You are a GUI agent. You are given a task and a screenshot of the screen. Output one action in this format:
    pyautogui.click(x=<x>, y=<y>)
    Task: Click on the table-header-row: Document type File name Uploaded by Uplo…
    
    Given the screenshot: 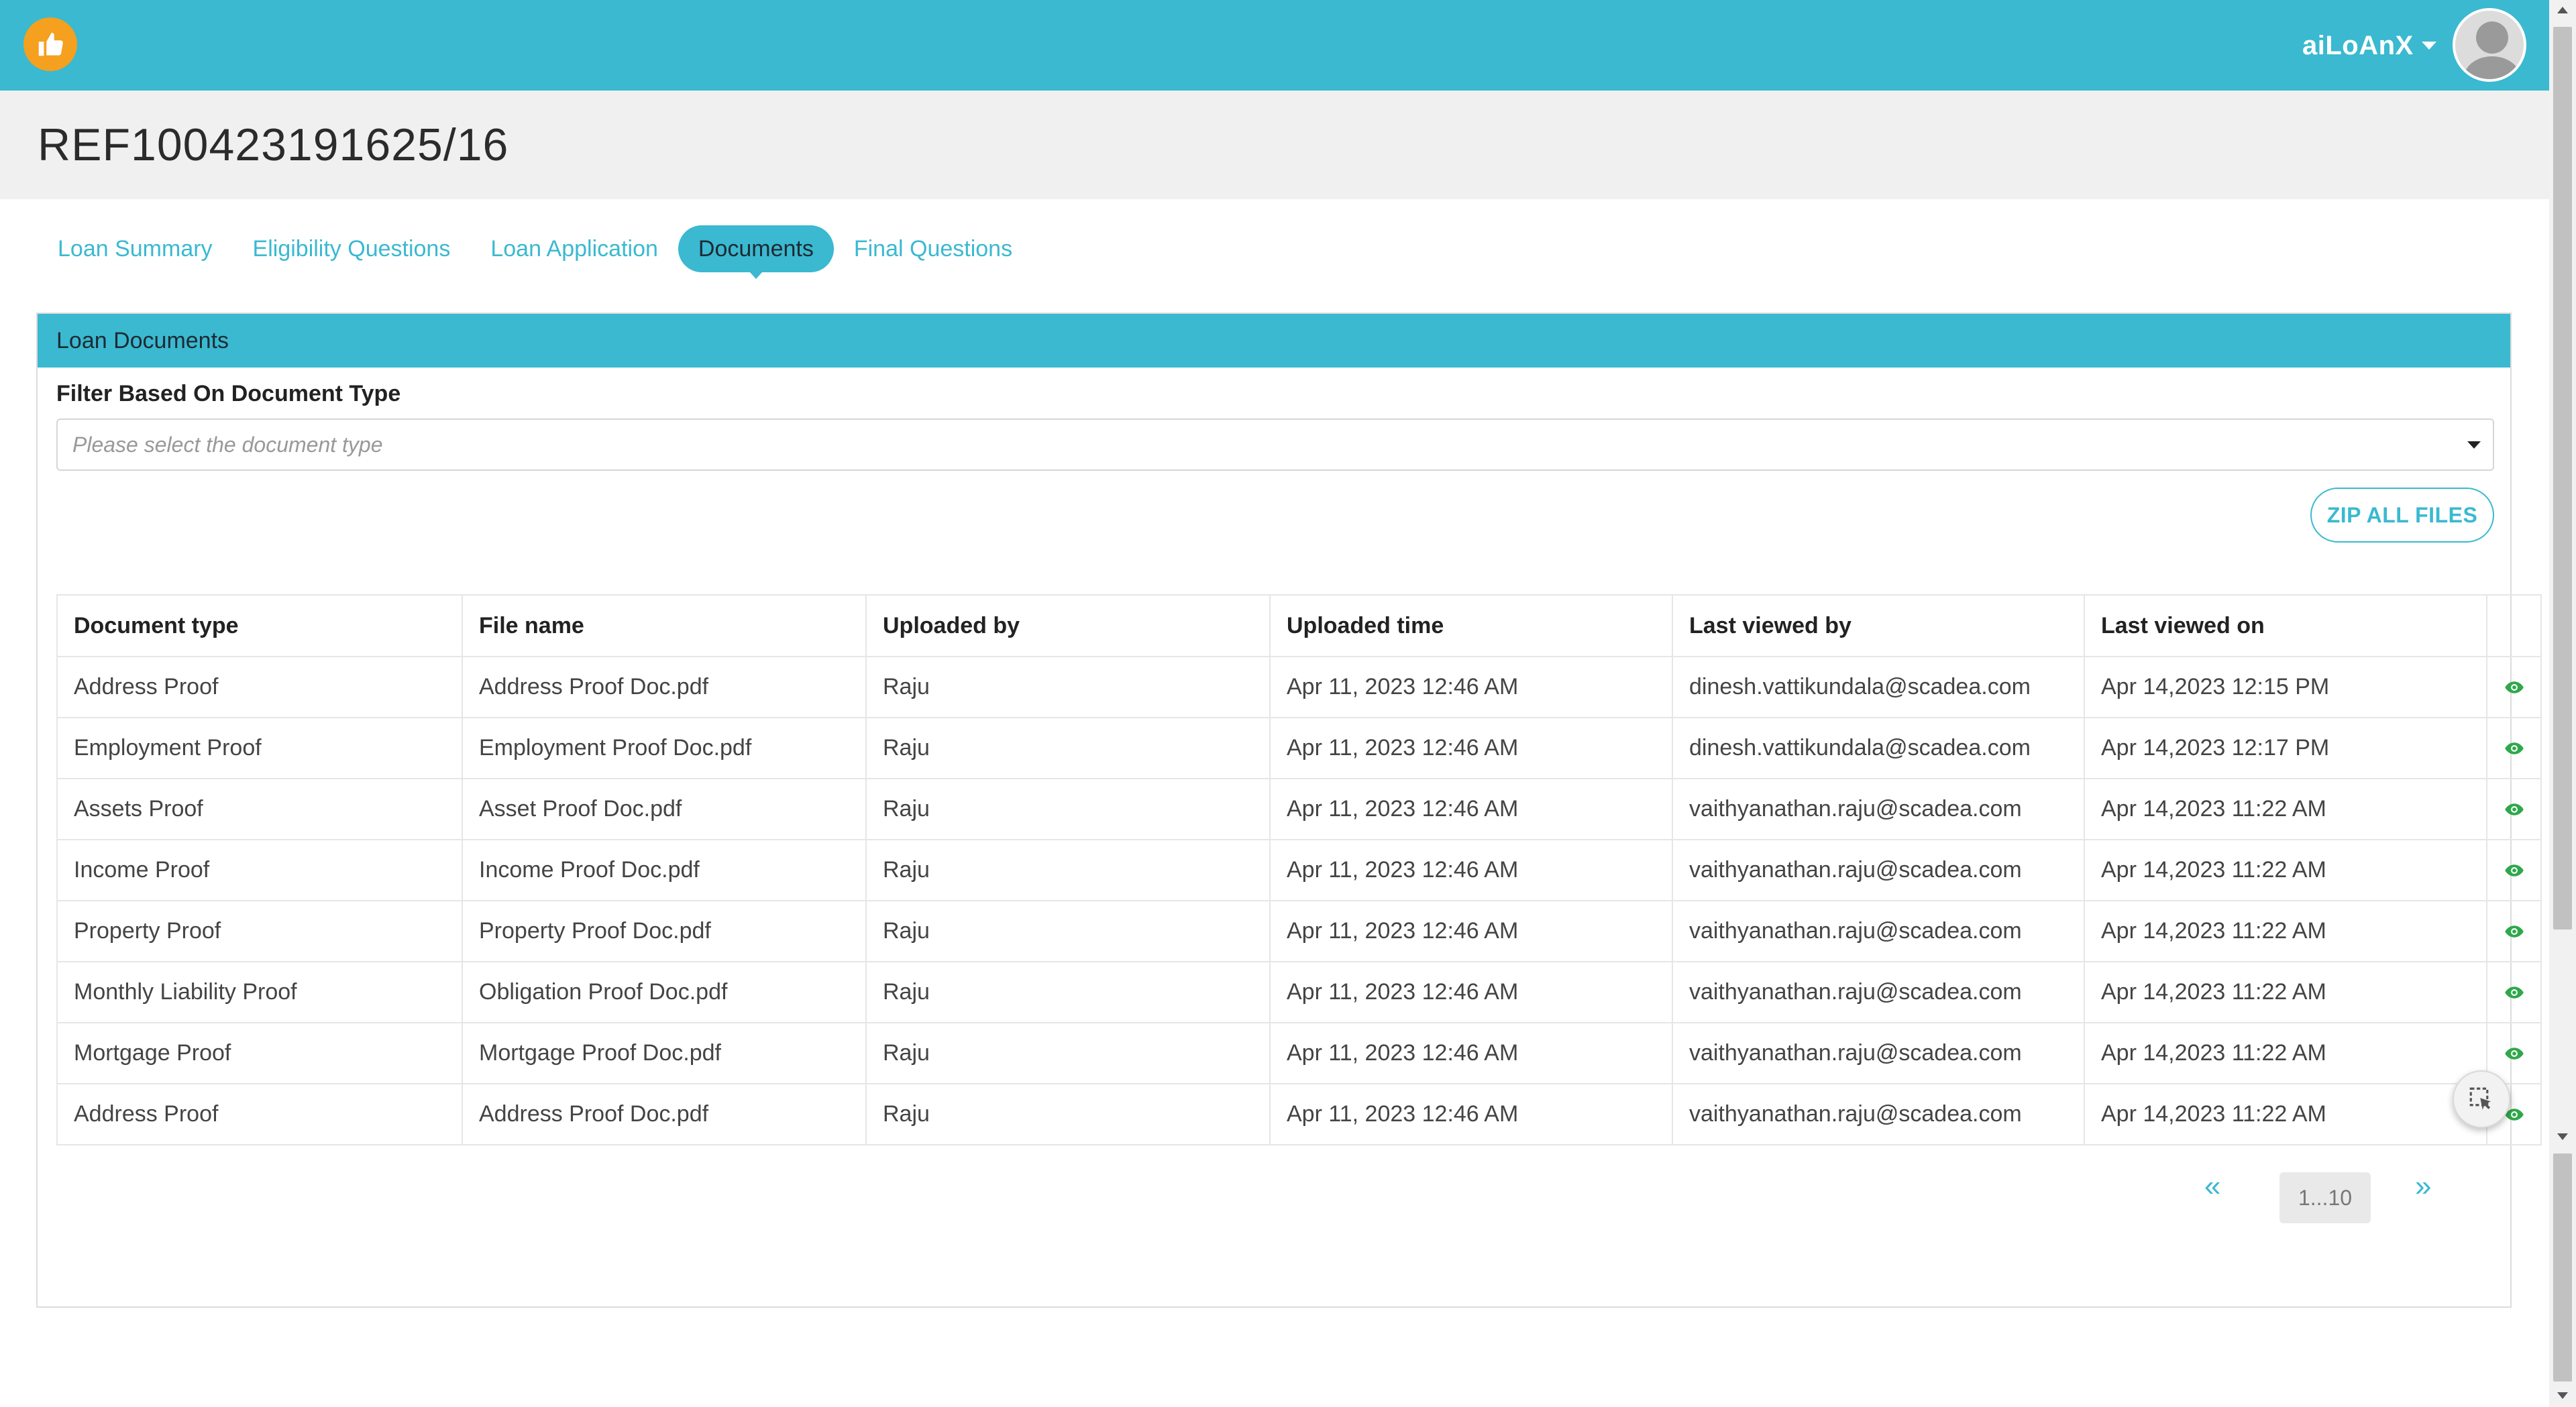 What is the action you would take?
    pyautogui.click(x=1299, y=625)
    